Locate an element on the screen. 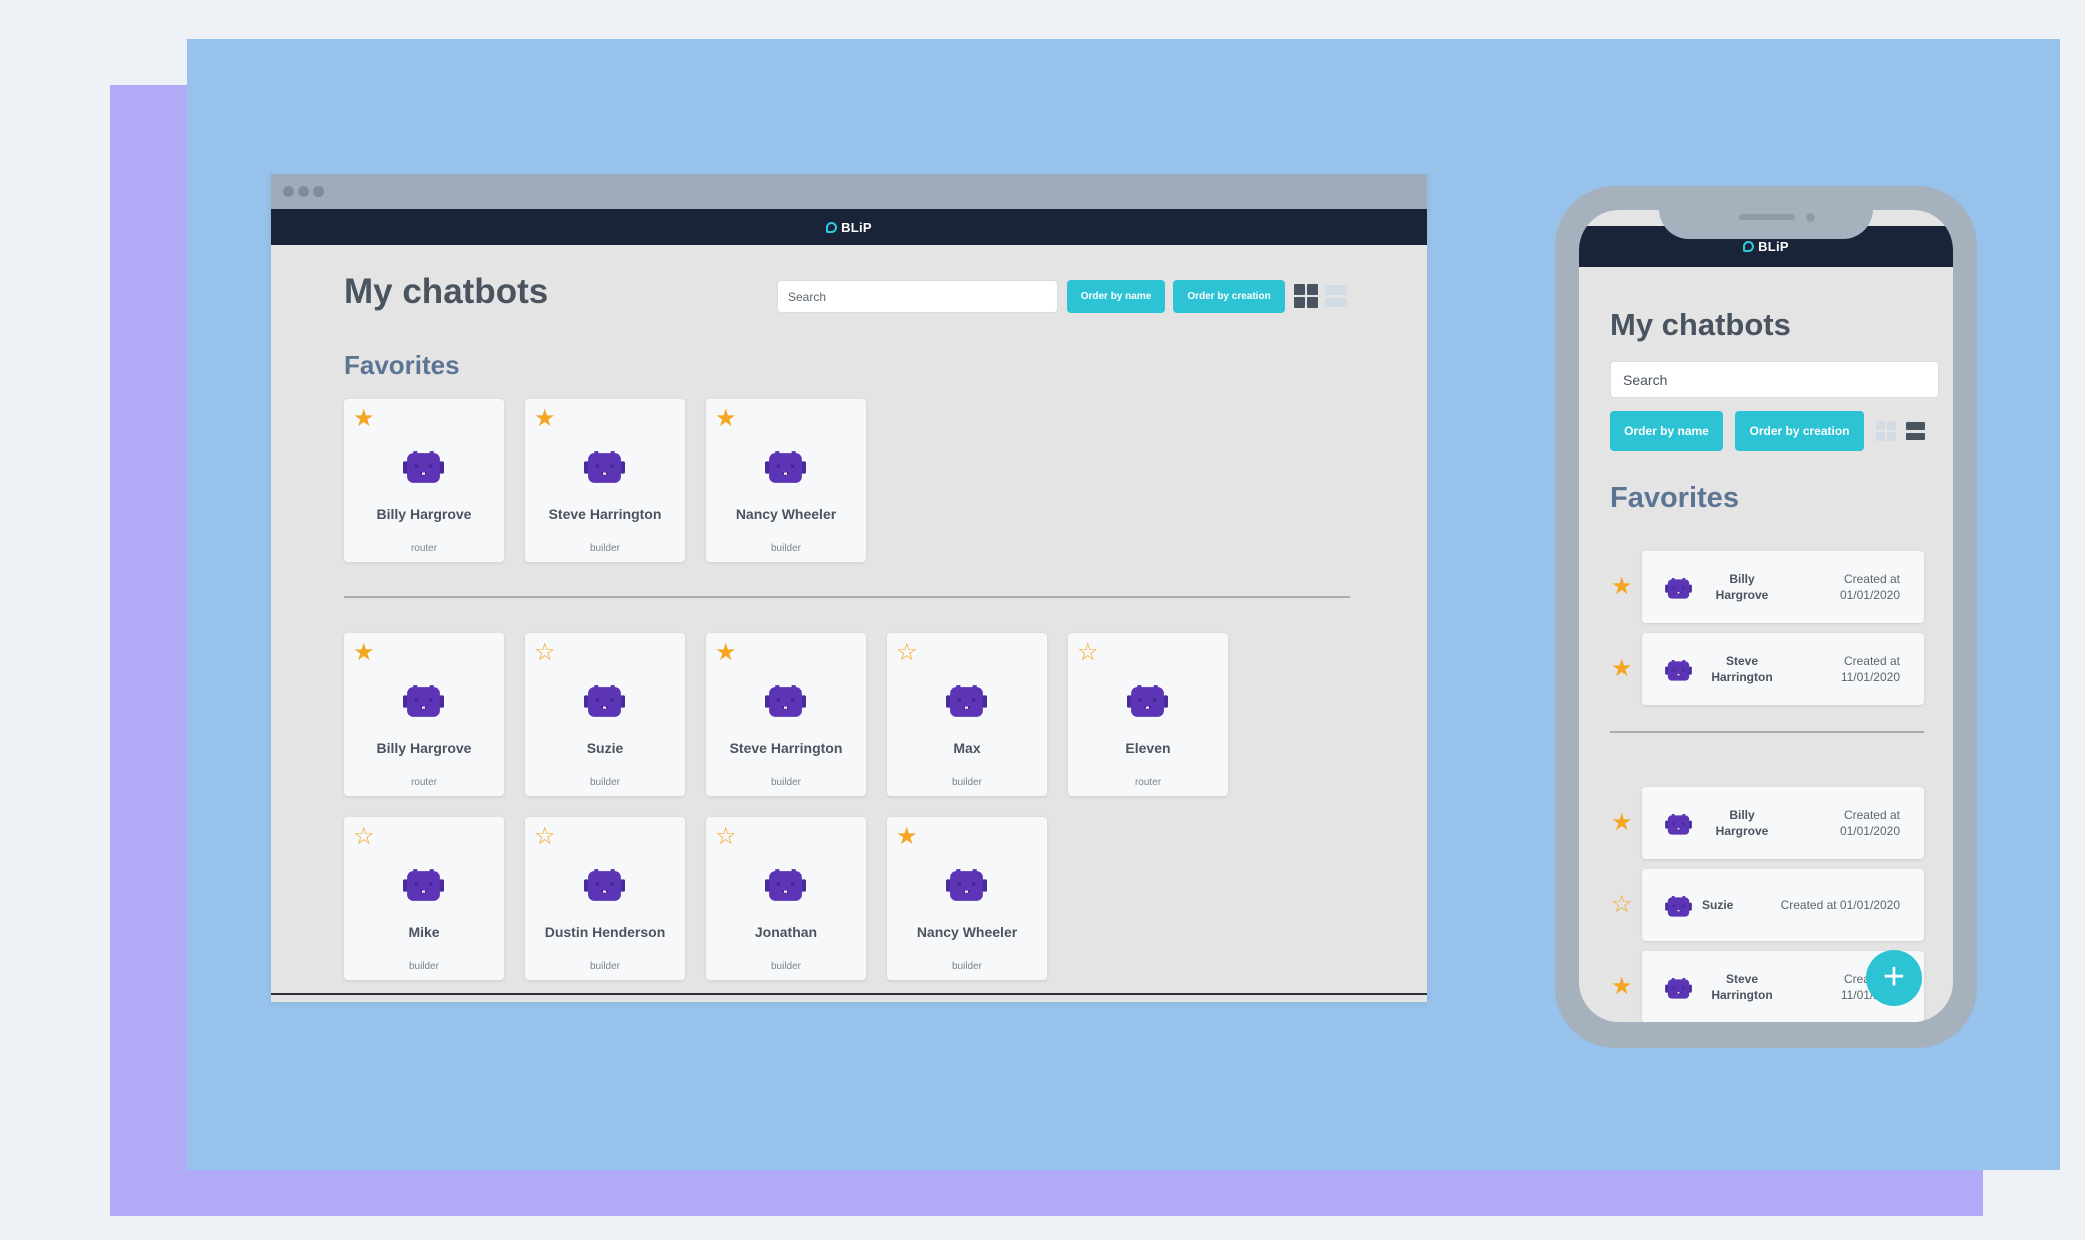 This screenshot has width=2085, height=1240. bot-card: ☆ × × Dustin Henderson builder is located at coordinates (605, 898).